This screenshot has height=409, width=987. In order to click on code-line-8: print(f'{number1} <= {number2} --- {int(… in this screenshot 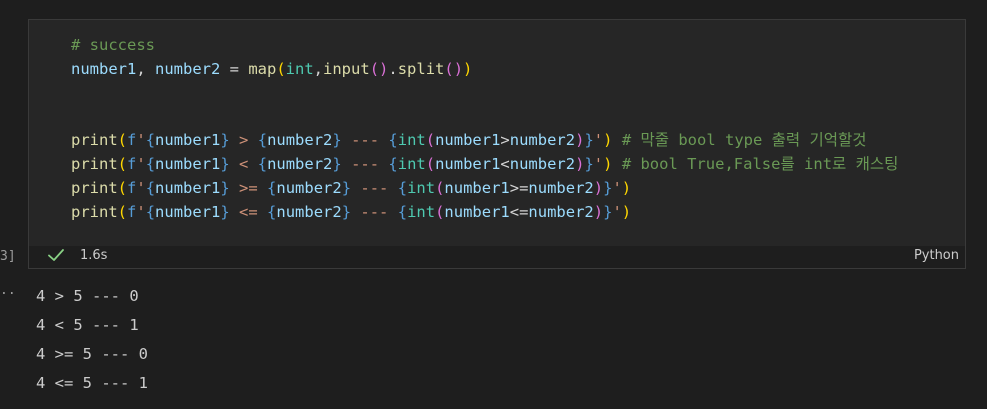, I will do `click(351, 211)`.